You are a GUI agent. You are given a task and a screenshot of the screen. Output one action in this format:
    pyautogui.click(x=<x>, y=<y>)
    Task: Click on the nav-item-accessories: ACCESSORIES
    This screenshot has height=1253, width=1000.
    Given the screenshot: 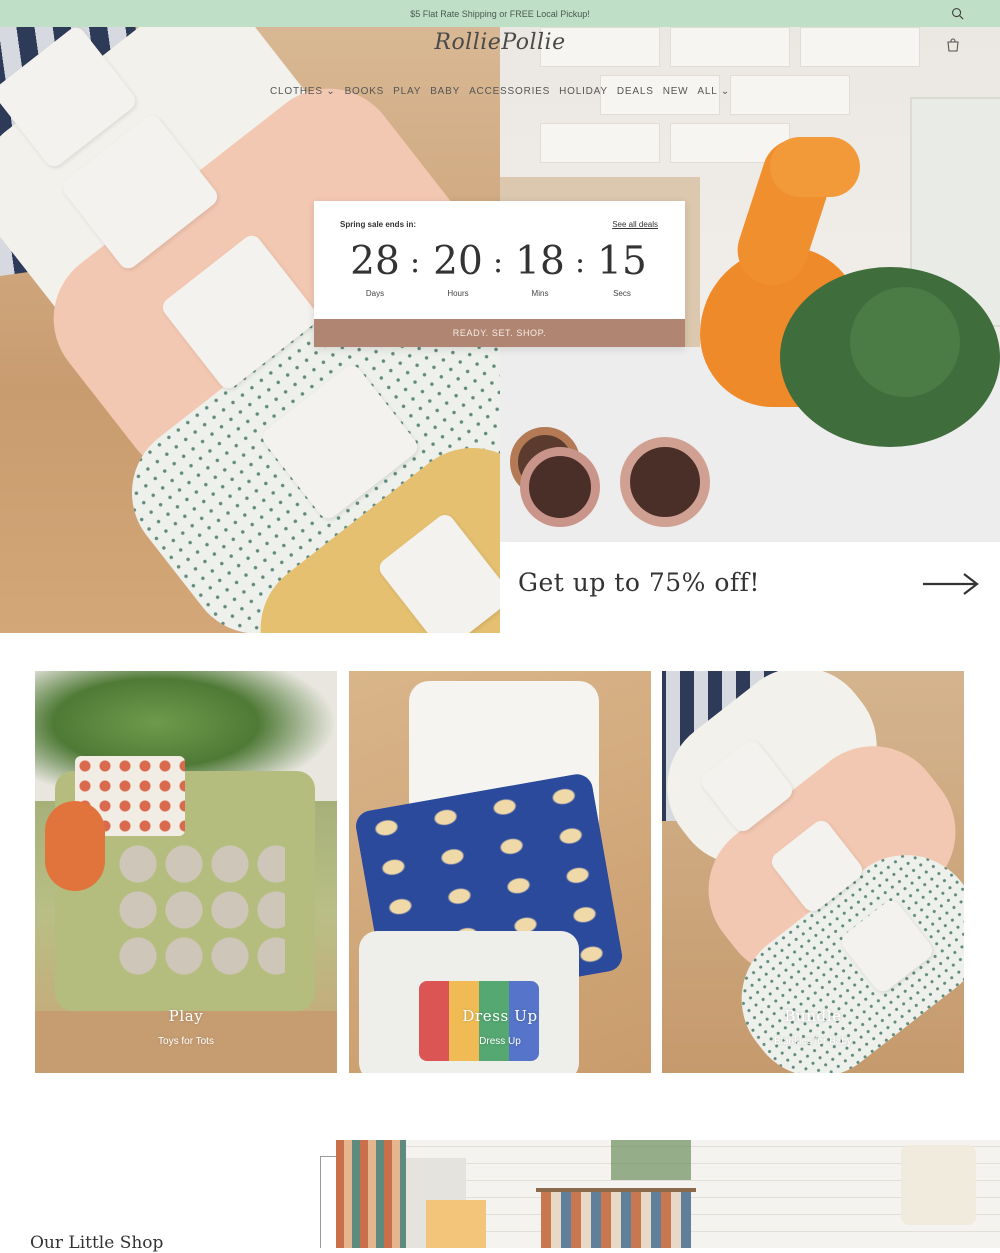 What is the action you would take?
    pyautogui.click(x=509, y=91)
    